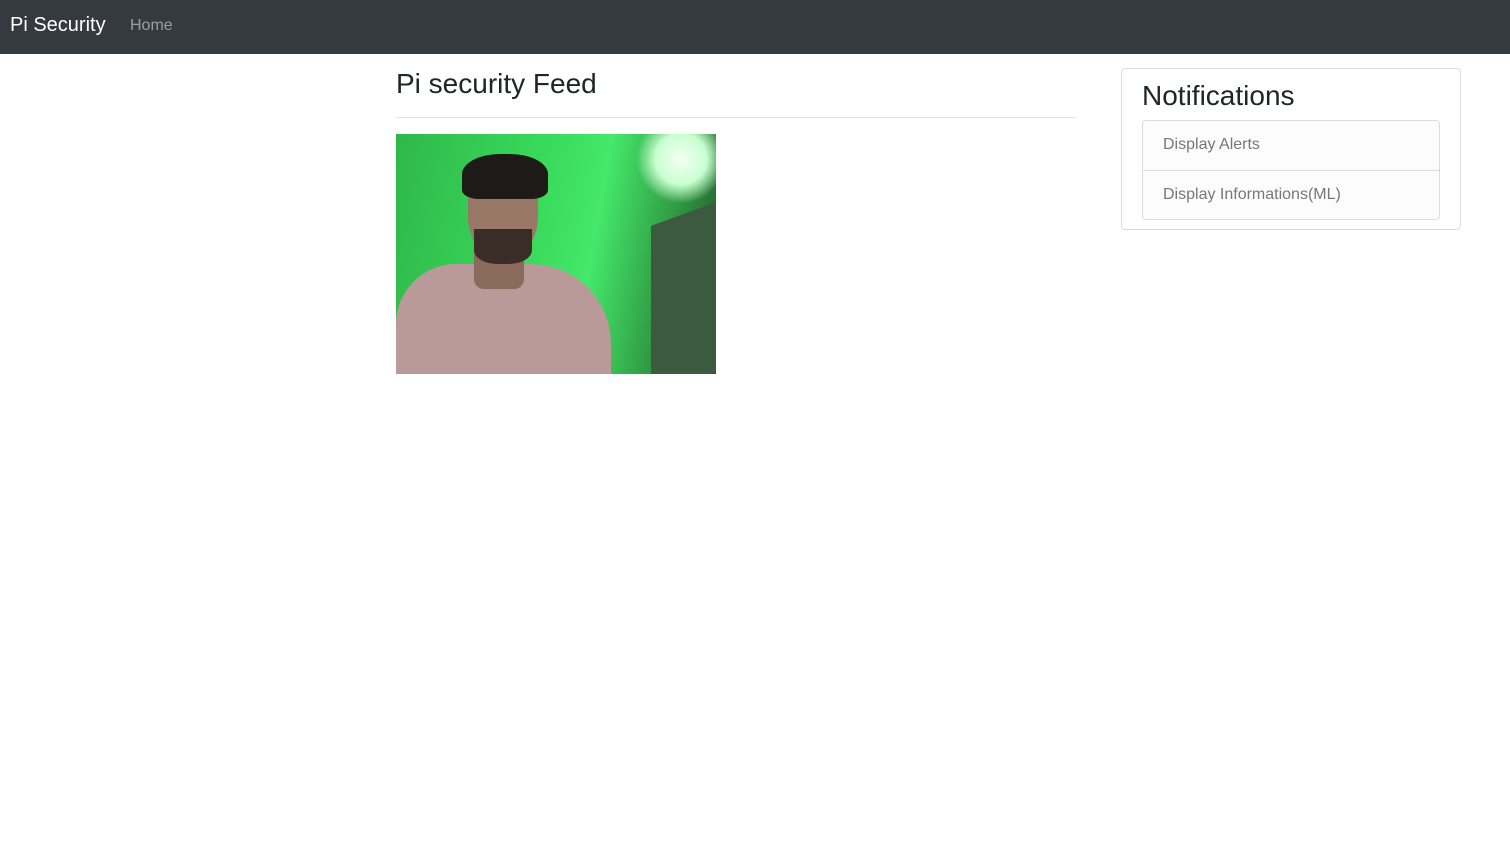 The width and height of the screenshot is (1510, 859). What do you see at coordinates (496, 83) in the screenshot?
I see `page-title: Pi security Feed` at bounding box center [496, 83].